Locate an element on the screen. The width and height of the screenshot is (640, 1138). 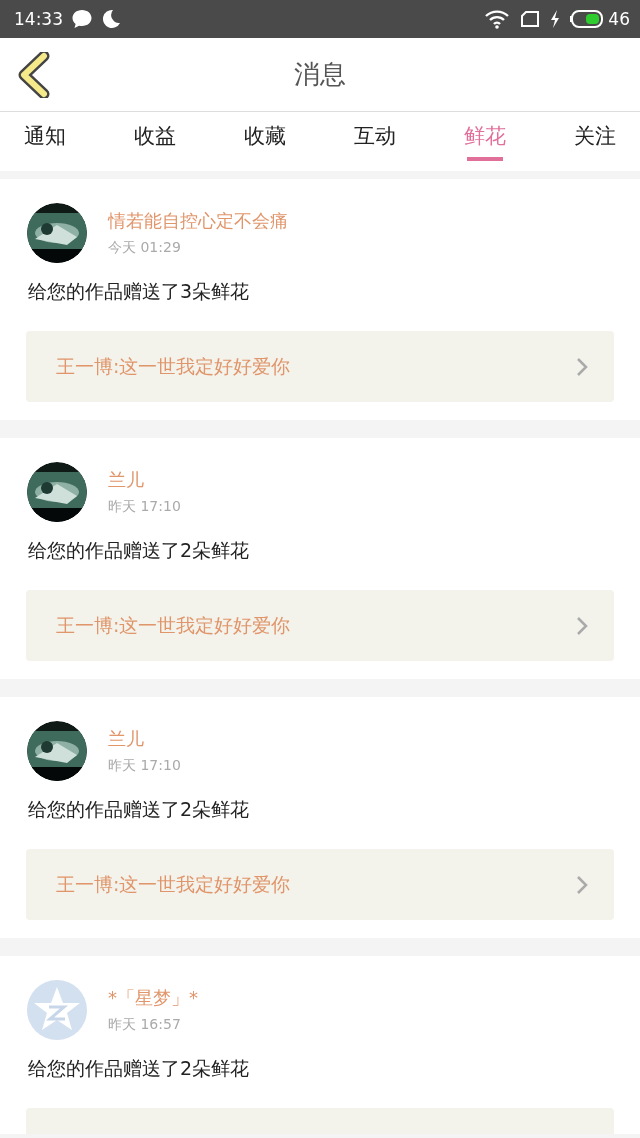
charging-icon is located at coordinates (555, 19).